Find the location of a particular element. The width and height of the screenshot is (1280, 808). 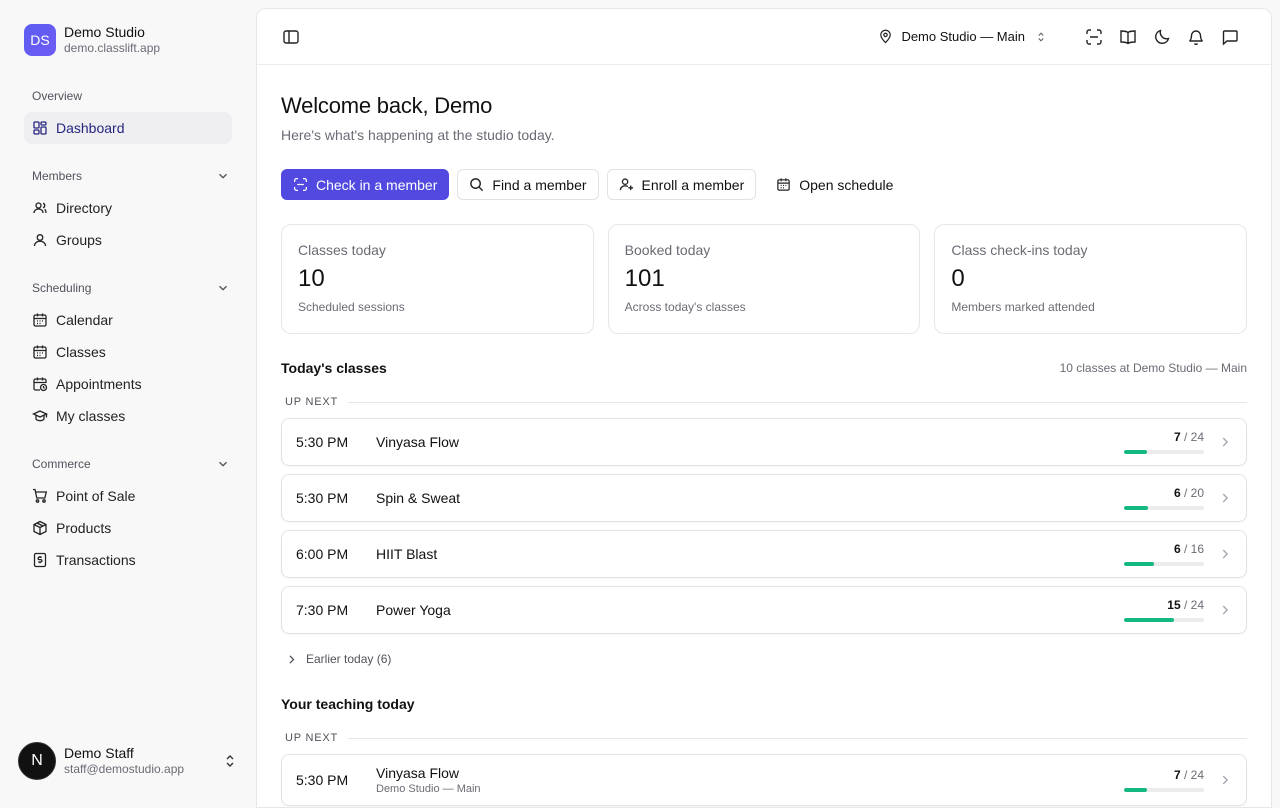

section-note: 10 classes at Demo Studio — Main is located at coordinates (1153, 368).